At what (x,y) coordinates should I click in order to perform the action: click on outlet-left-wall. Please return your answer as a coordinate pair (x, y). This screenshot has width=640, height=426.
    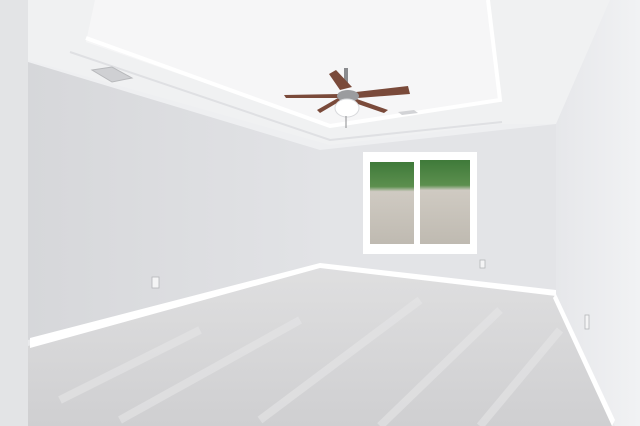
    Looking at the image, I should click on (155, 282).